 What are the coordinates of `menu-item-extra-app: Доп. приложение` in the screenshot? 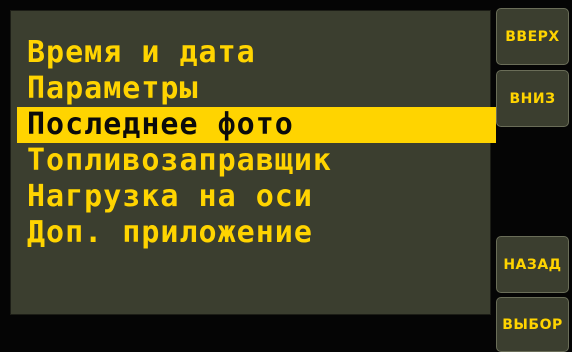 It's located at (254, 233).